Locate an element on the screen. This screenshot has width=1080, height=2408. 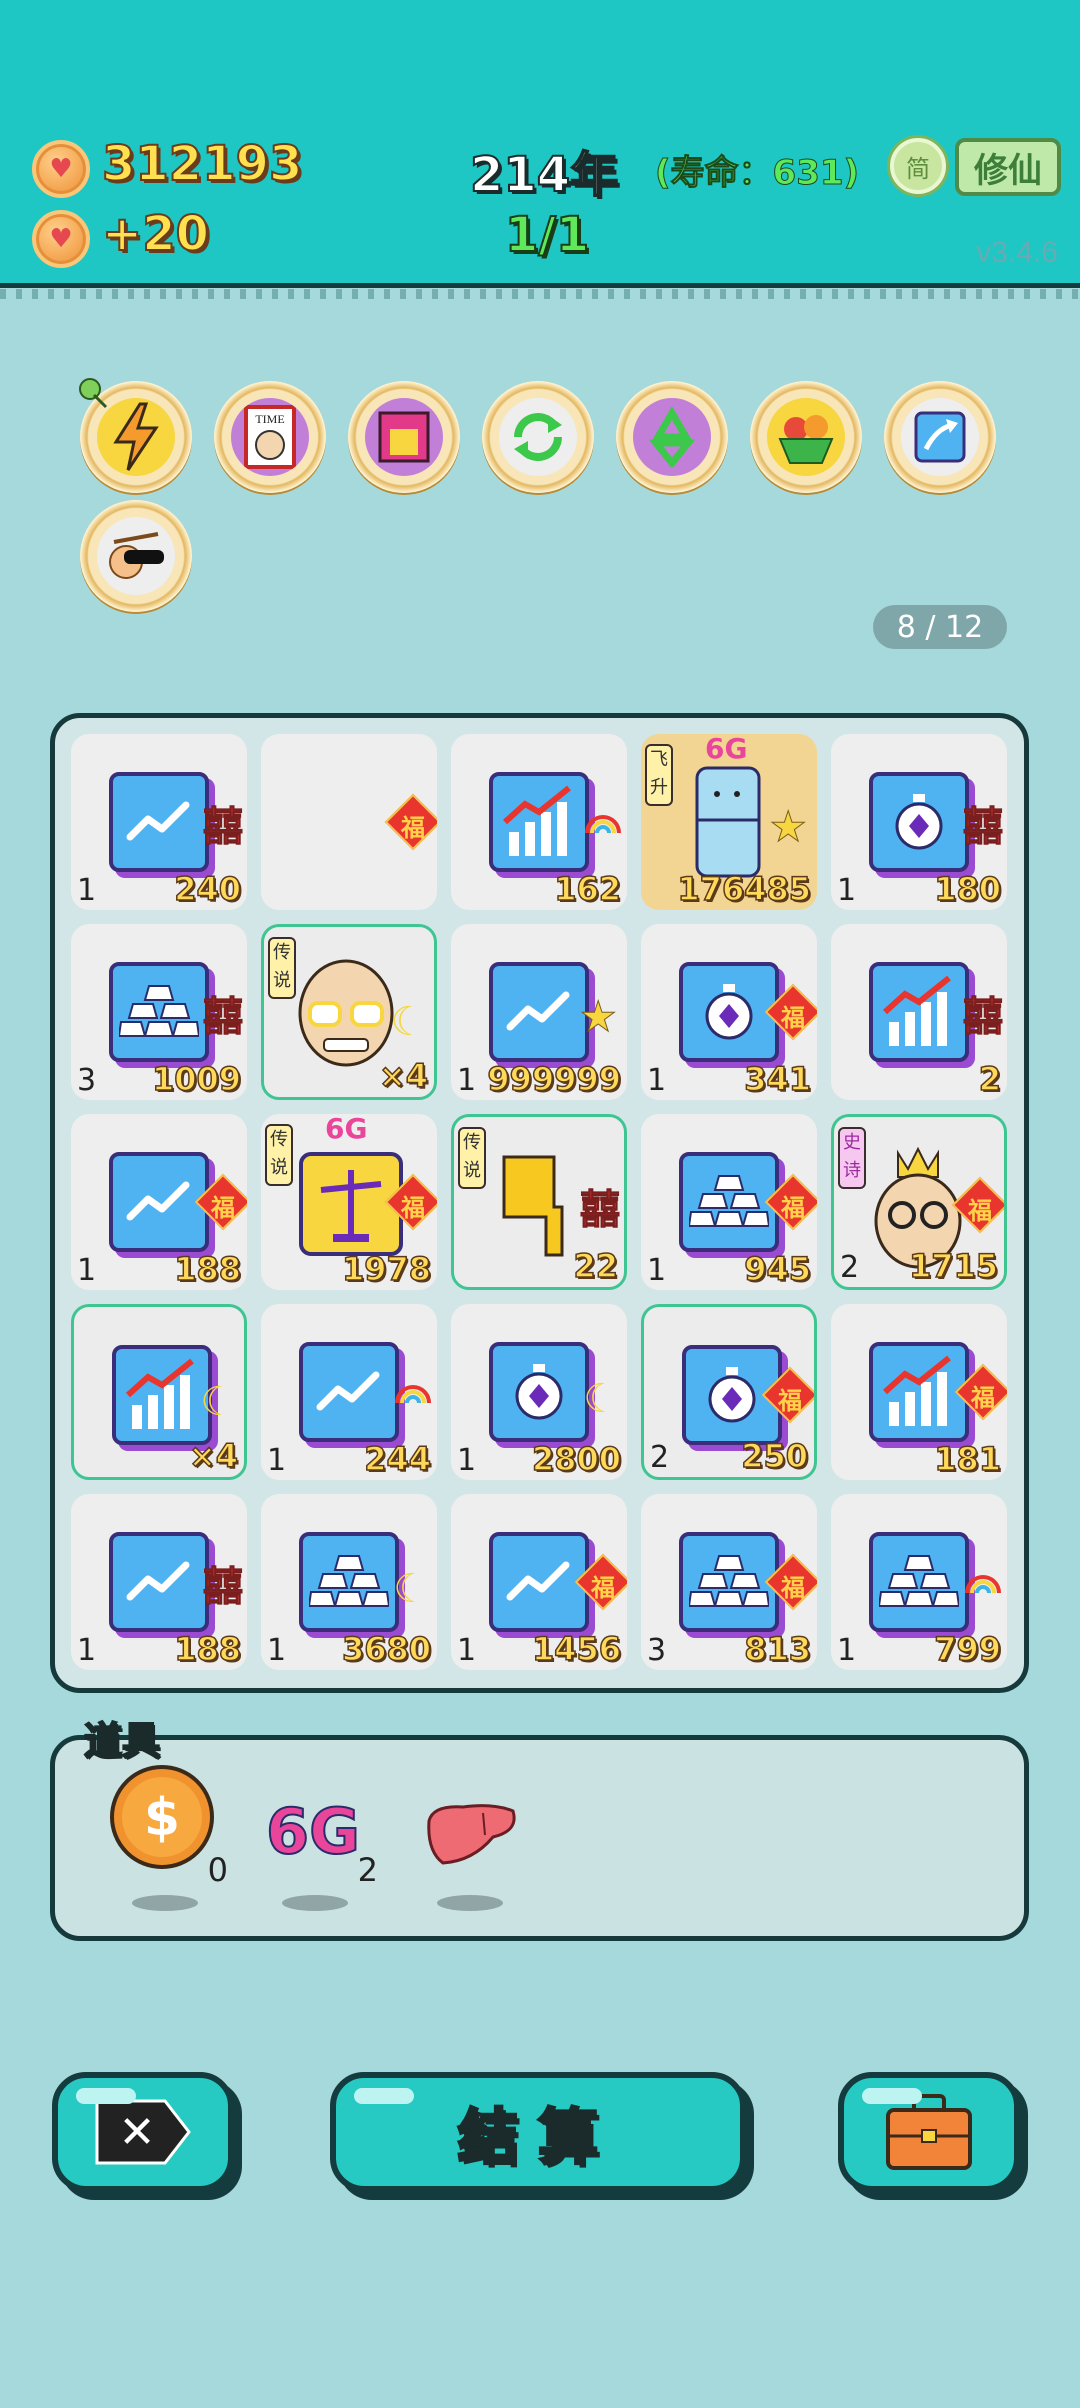
bar-chart-icon is located at coordinates (539, 822).